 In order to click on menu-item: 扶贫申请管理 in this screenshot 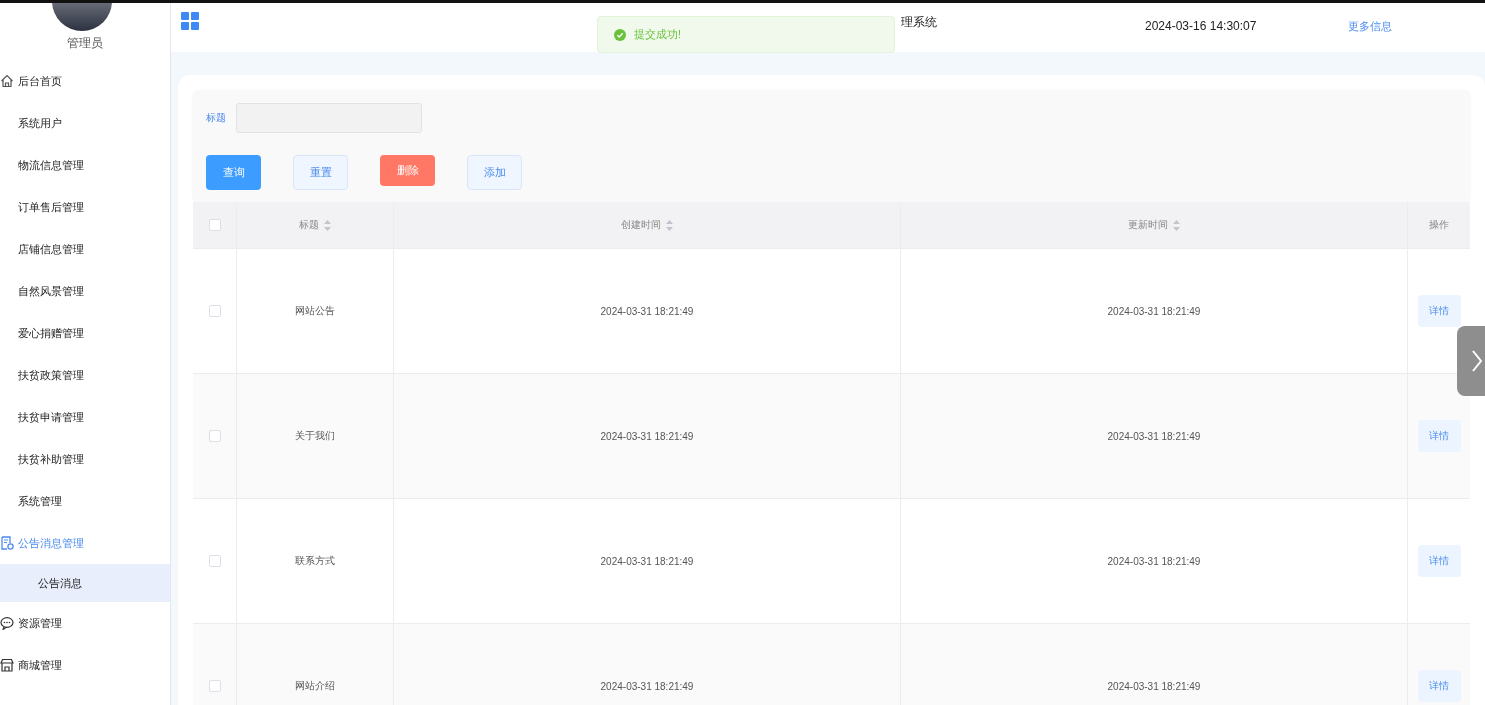, I will do `click(85, 417)`.